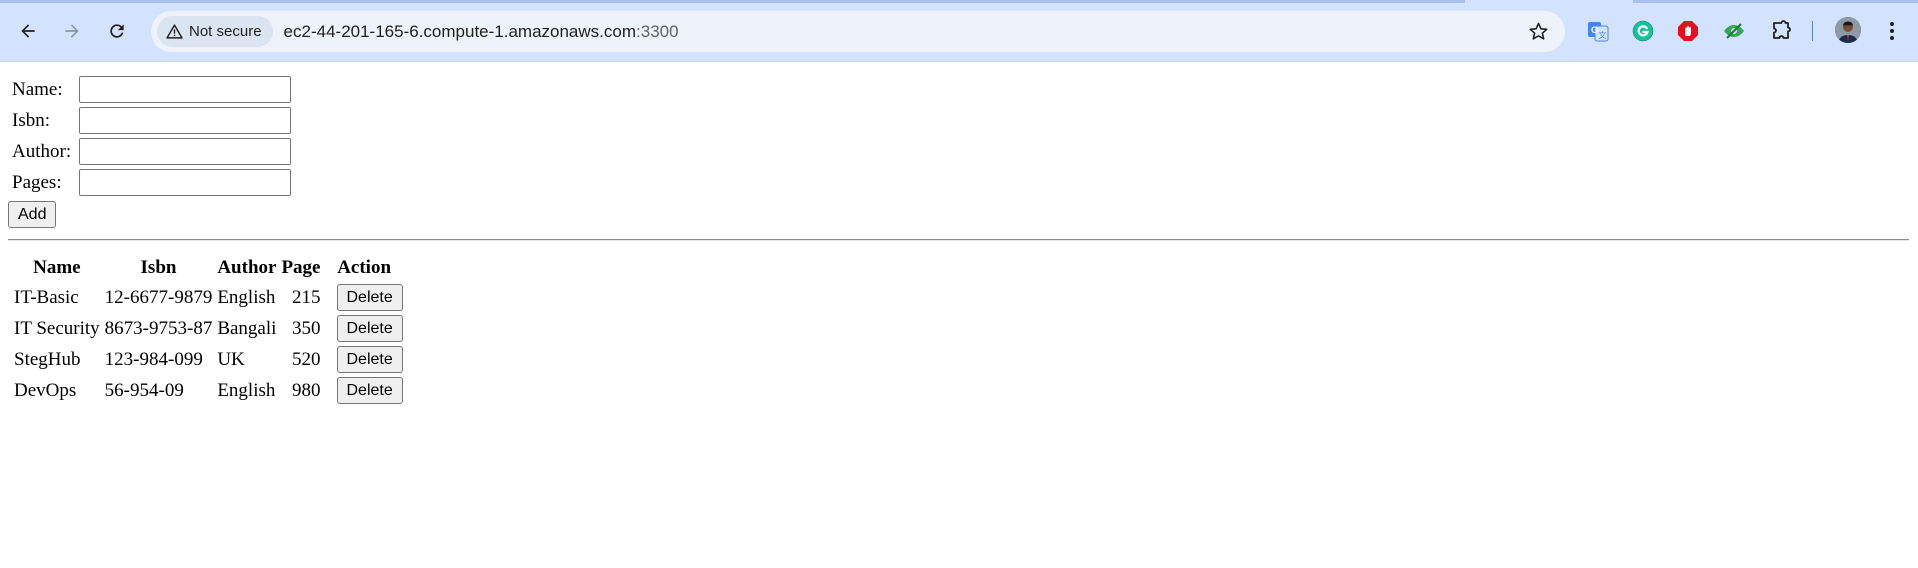 The image size is (1918, 568). I want to click on name-row: Name:, so click(963, 89).